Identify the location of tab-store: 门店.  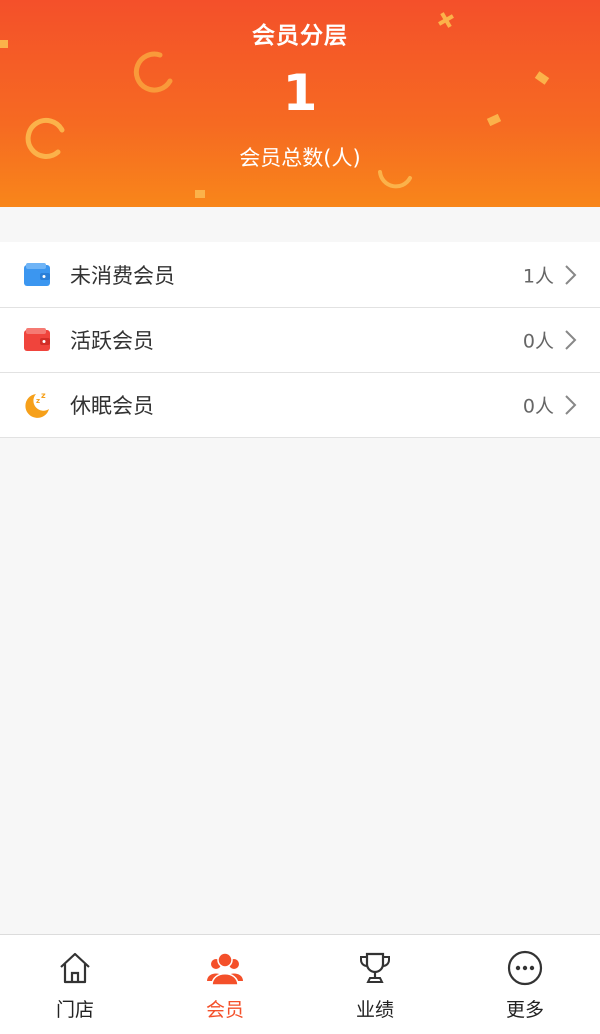
(75, 984).